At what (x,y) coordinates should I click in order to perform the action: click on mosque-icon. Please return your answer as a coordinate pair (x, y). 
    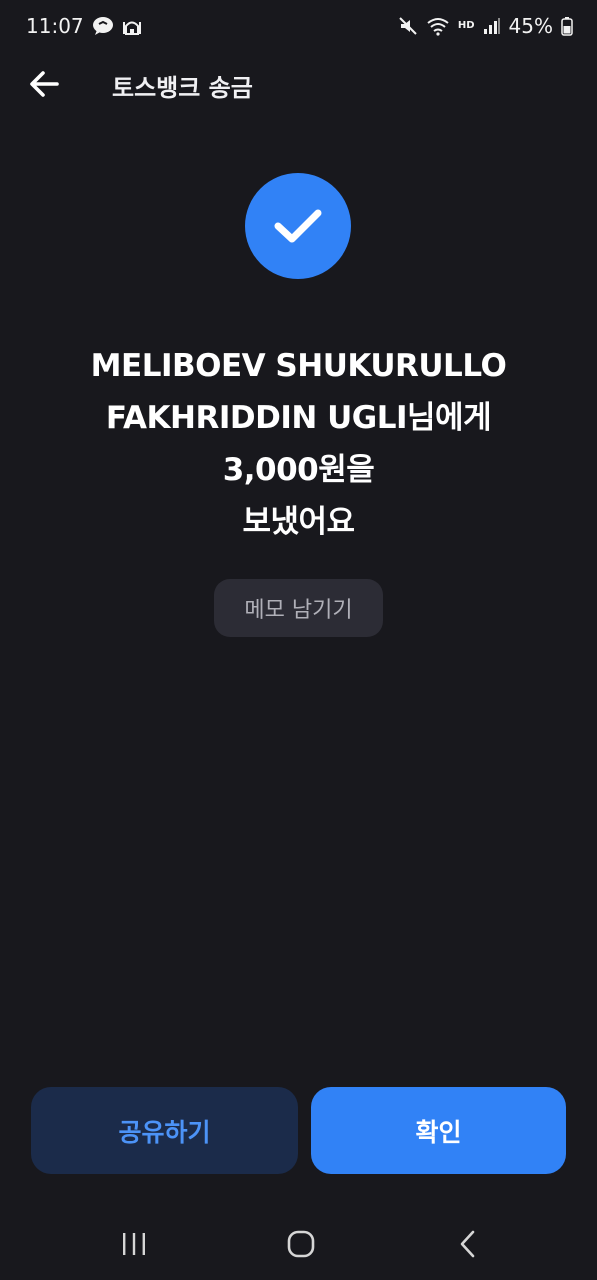
    Looking at the image, I should click on (132, 26).